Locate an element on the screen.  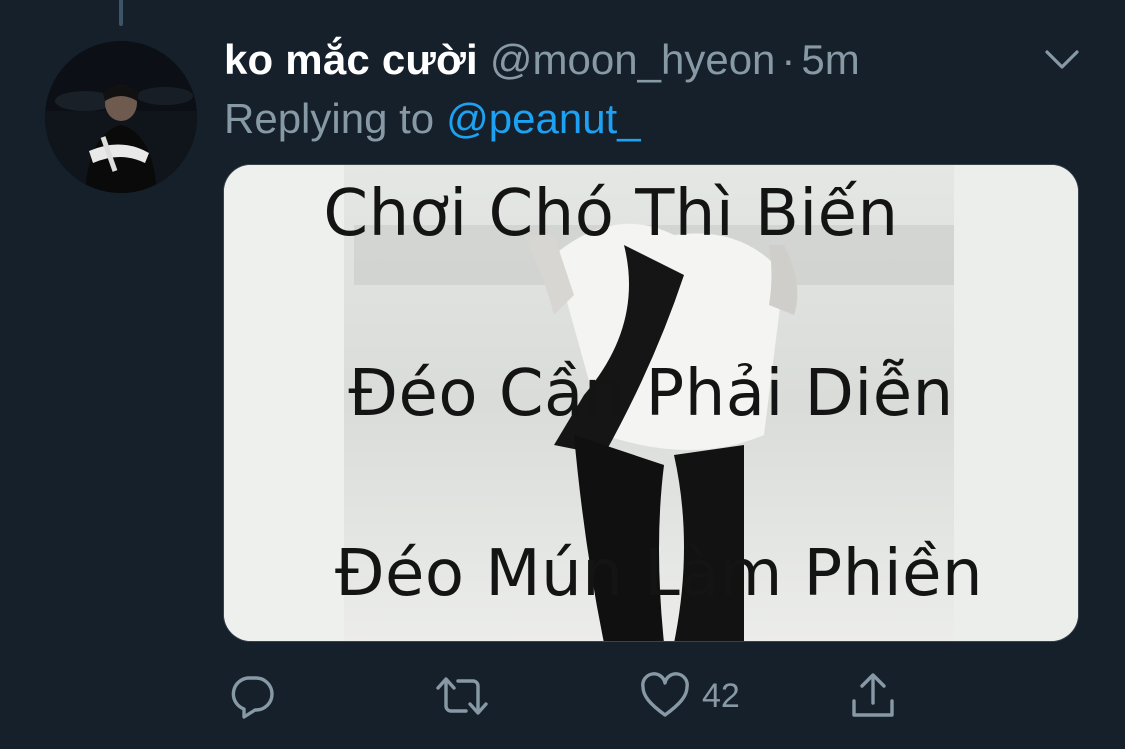
retweet-icon is located at coordinates (462, 696).